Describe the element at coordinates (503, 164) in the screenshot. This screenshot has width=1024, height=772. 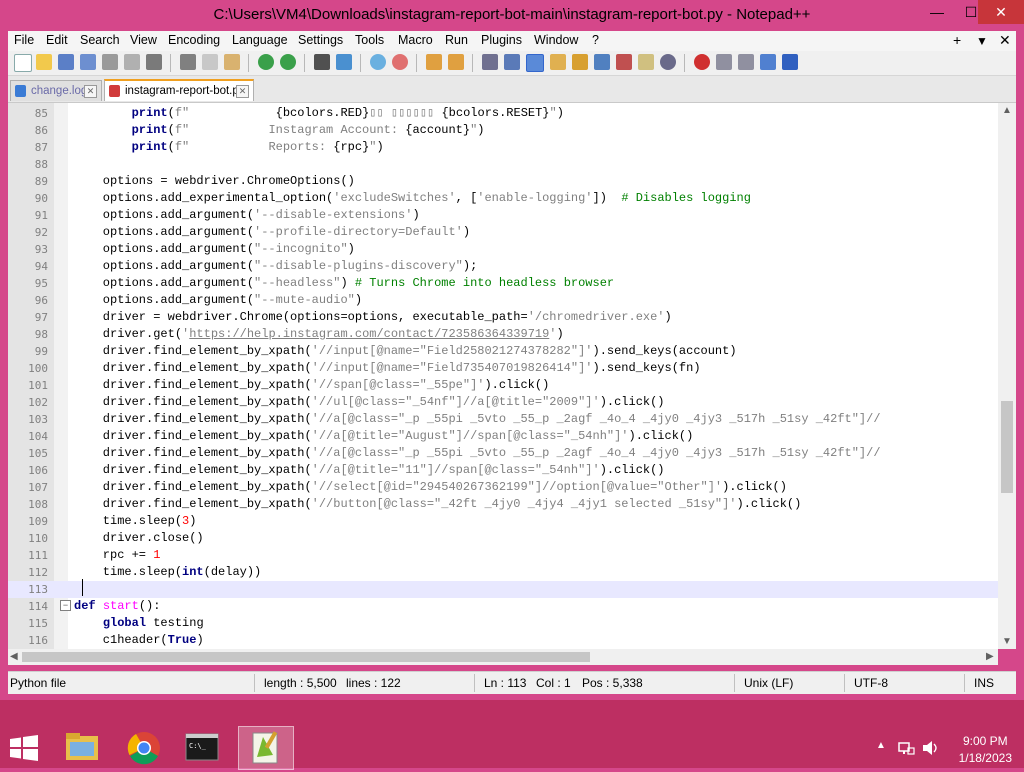
I see `code-line: 88` at that location.